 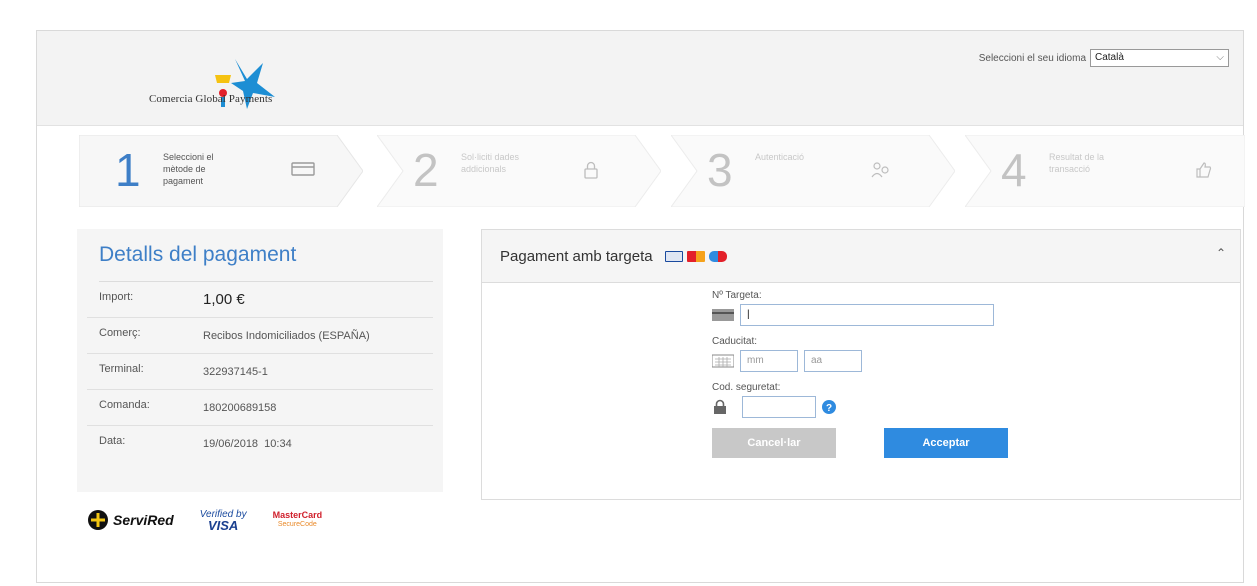 What do you see at coordinates (120, 333) in the screenshot?
I see `detail-key: Comerç:` at bounding box center [120, 333].